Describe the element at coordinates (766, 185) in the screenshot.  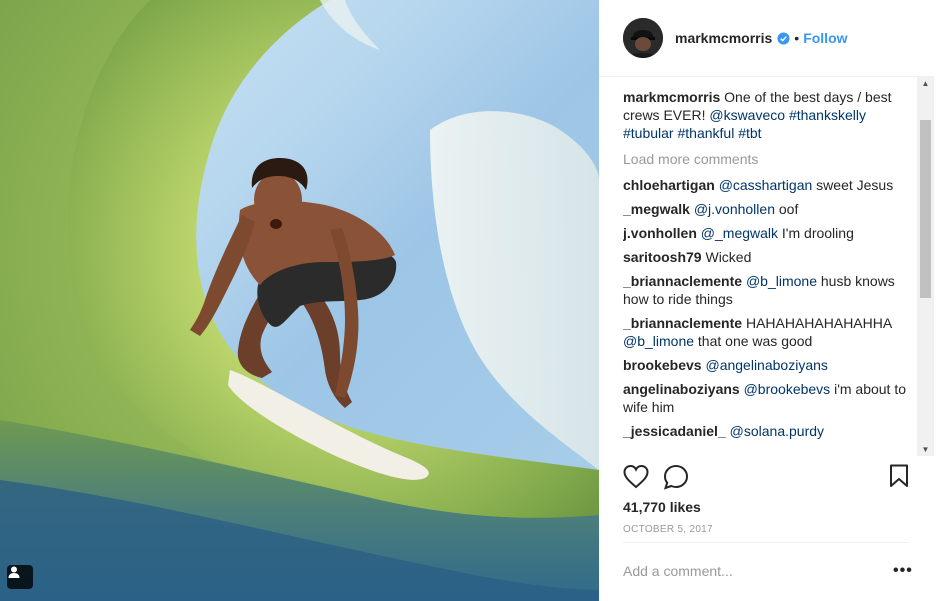
I see `comment-mention: @casshartigan` at that location.